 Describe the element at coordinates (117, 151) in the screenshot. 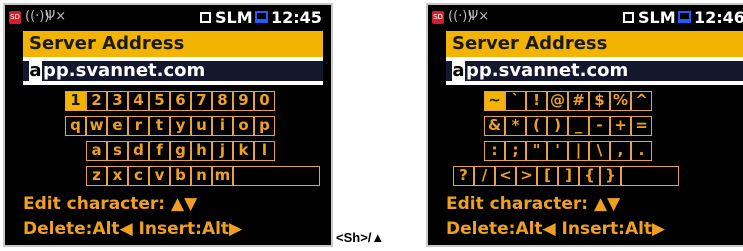

I see `key-2-1: s` at that location.